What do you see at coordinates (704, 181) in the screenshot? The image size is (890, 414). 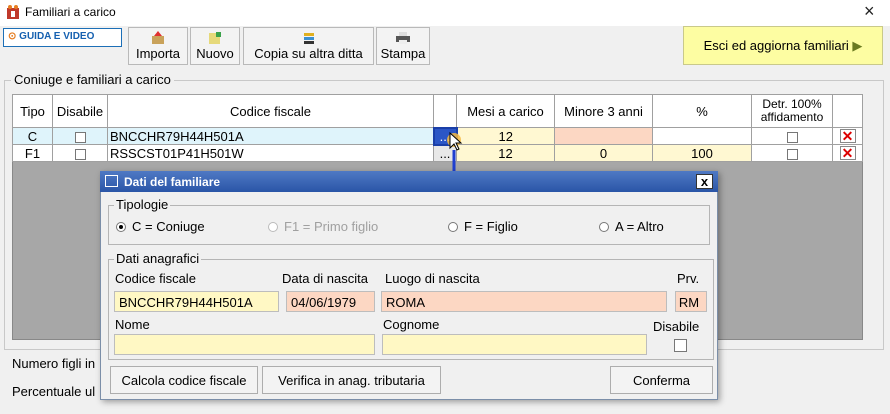 I see `dialog-close-button: x` at bounding box center [704, 181].